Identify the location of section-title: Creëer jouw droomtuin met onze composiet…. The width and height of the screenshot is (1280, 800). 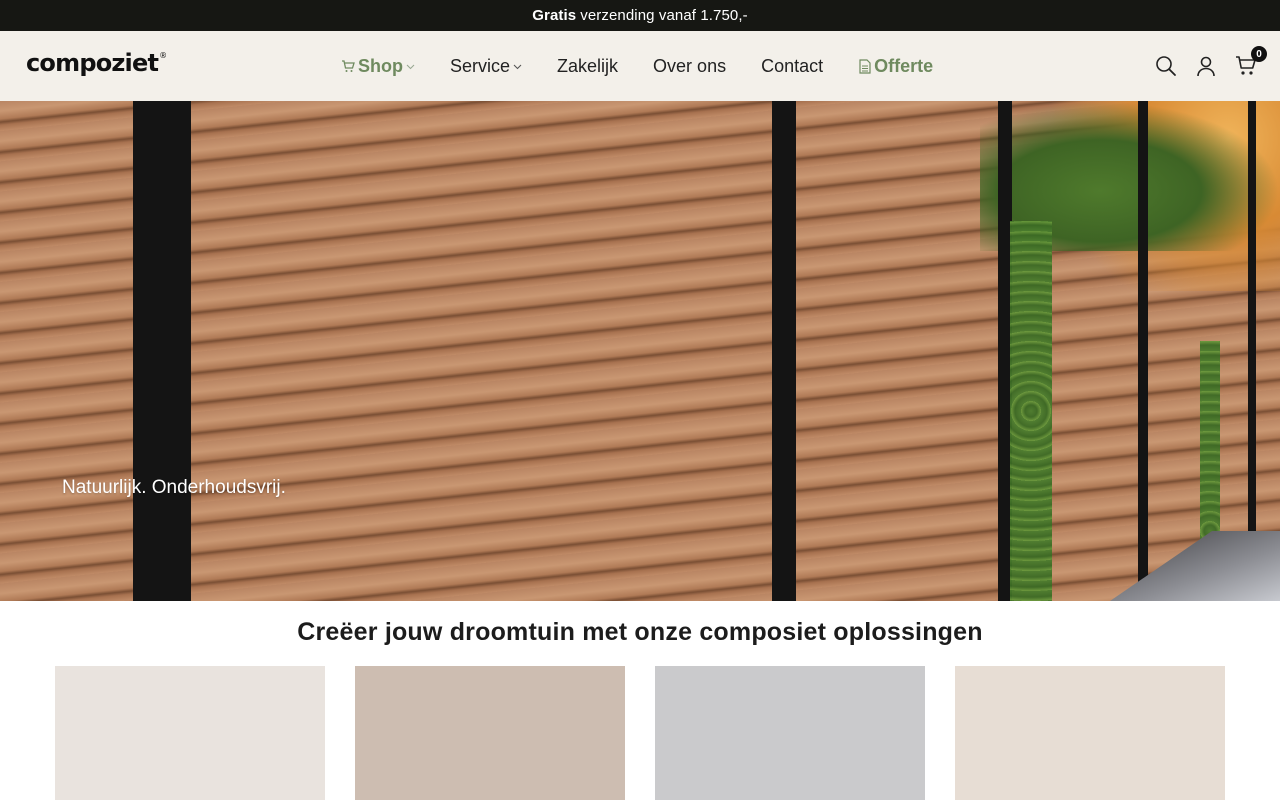
(640, 632).